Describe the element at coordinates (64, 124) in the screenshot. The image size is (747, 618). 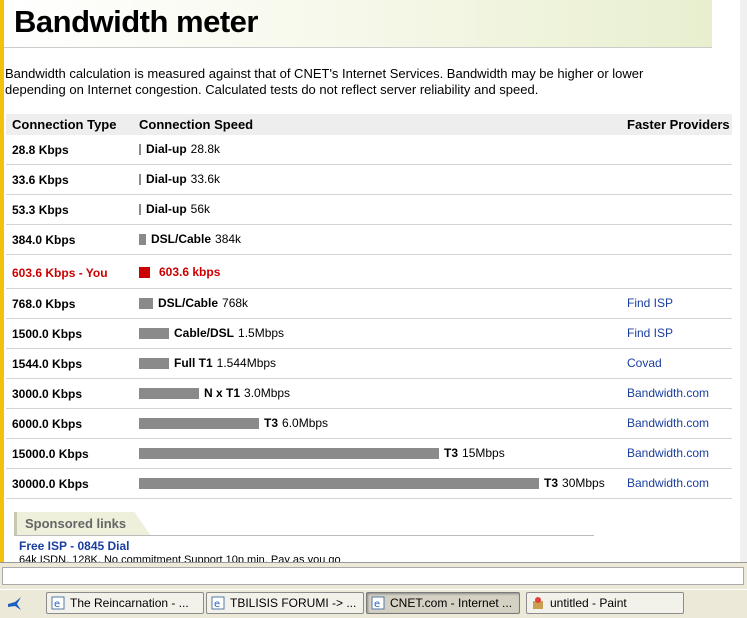
I see `header-connection-type: Connection Type` at that location.